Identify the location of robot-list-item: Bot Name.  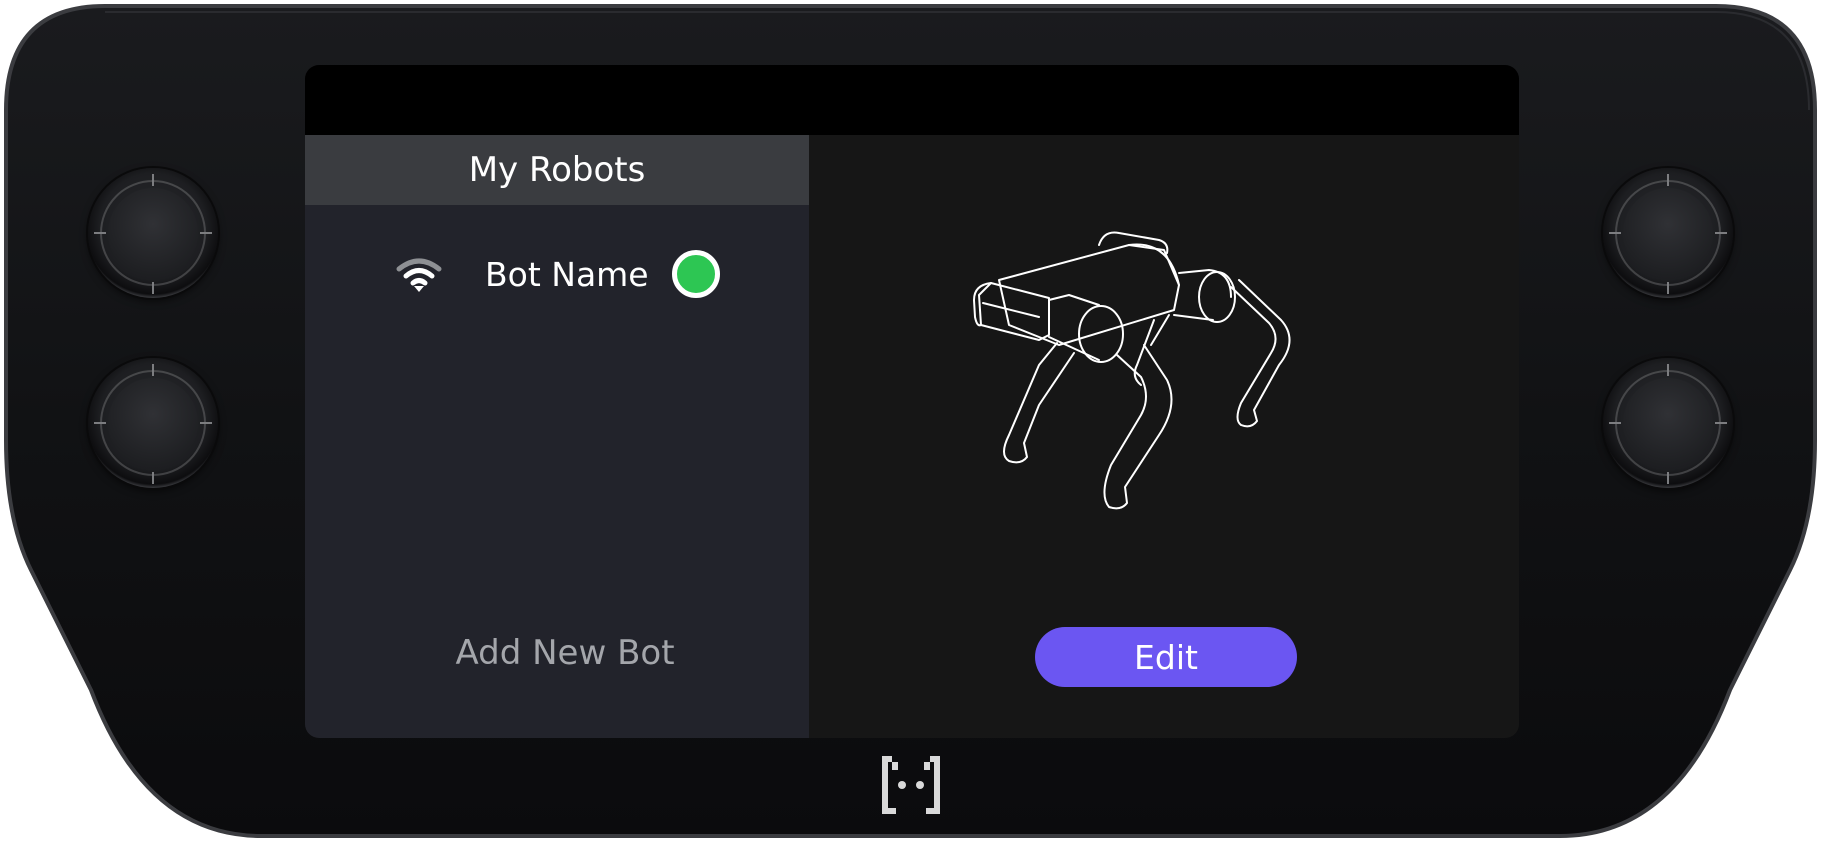
(557, 275).